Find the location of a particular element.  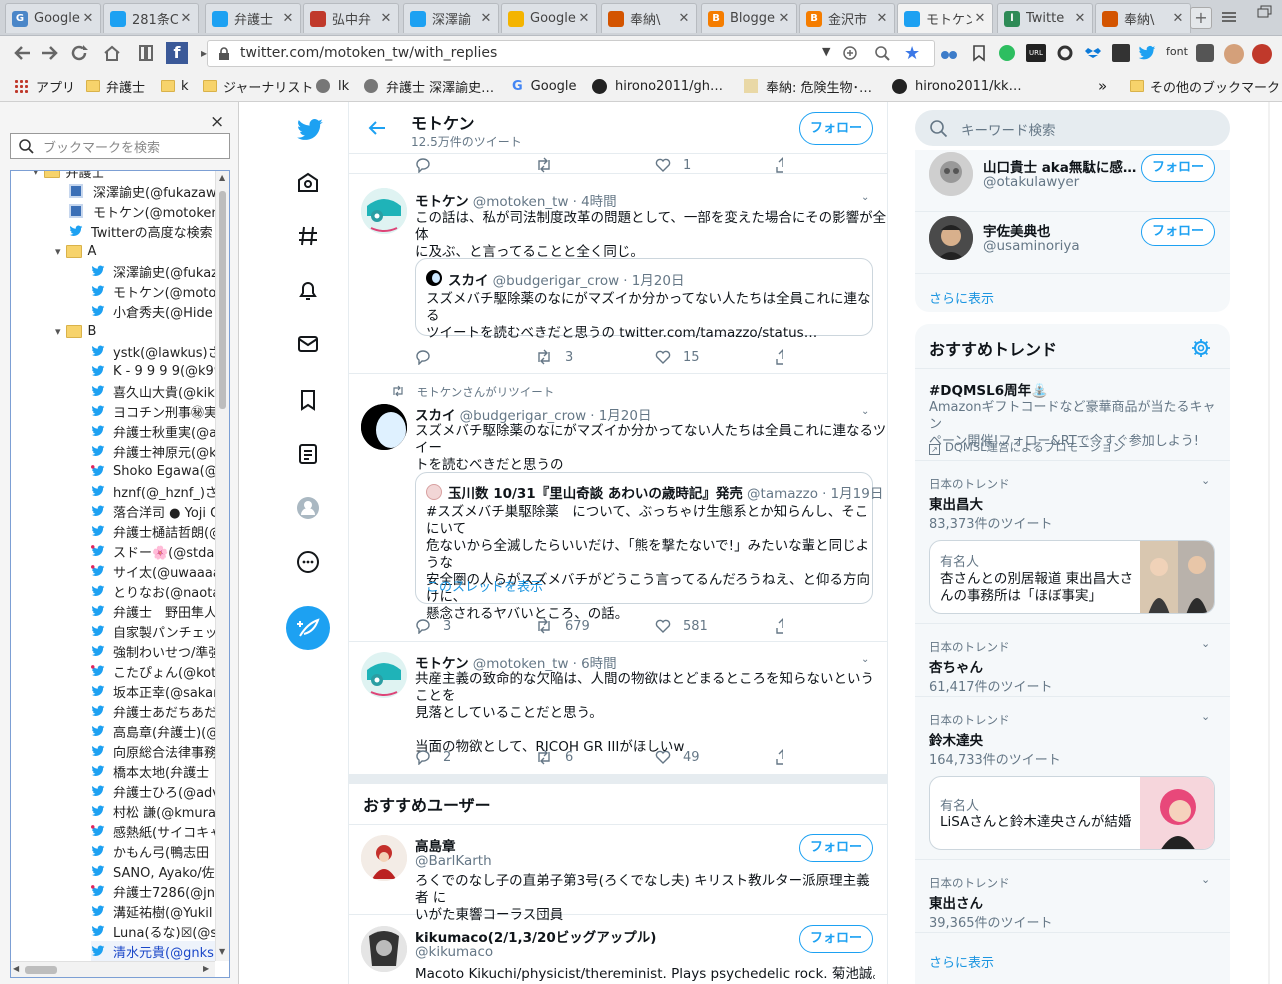

bookmark-item: ystk(@lawkus)さん is located at coordinates (160, 351).